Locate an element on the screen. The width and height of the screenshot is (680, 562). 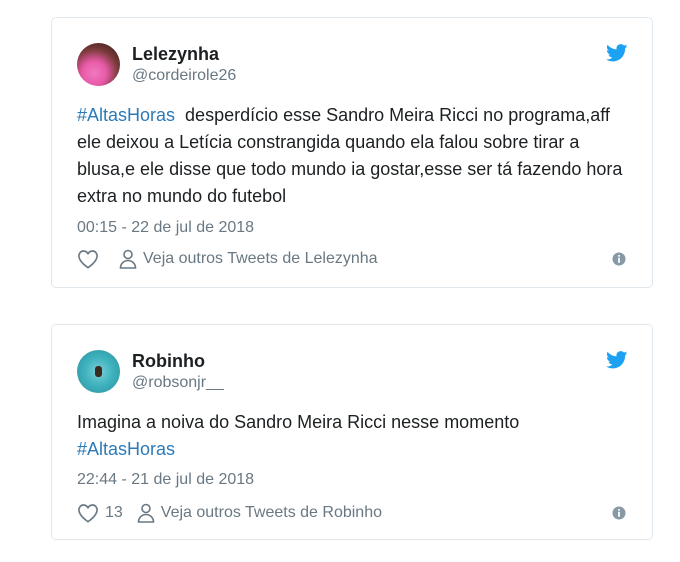
tweet-actions: Veja outros Tweets de Lelezynha is located at coordinates (227, 259).